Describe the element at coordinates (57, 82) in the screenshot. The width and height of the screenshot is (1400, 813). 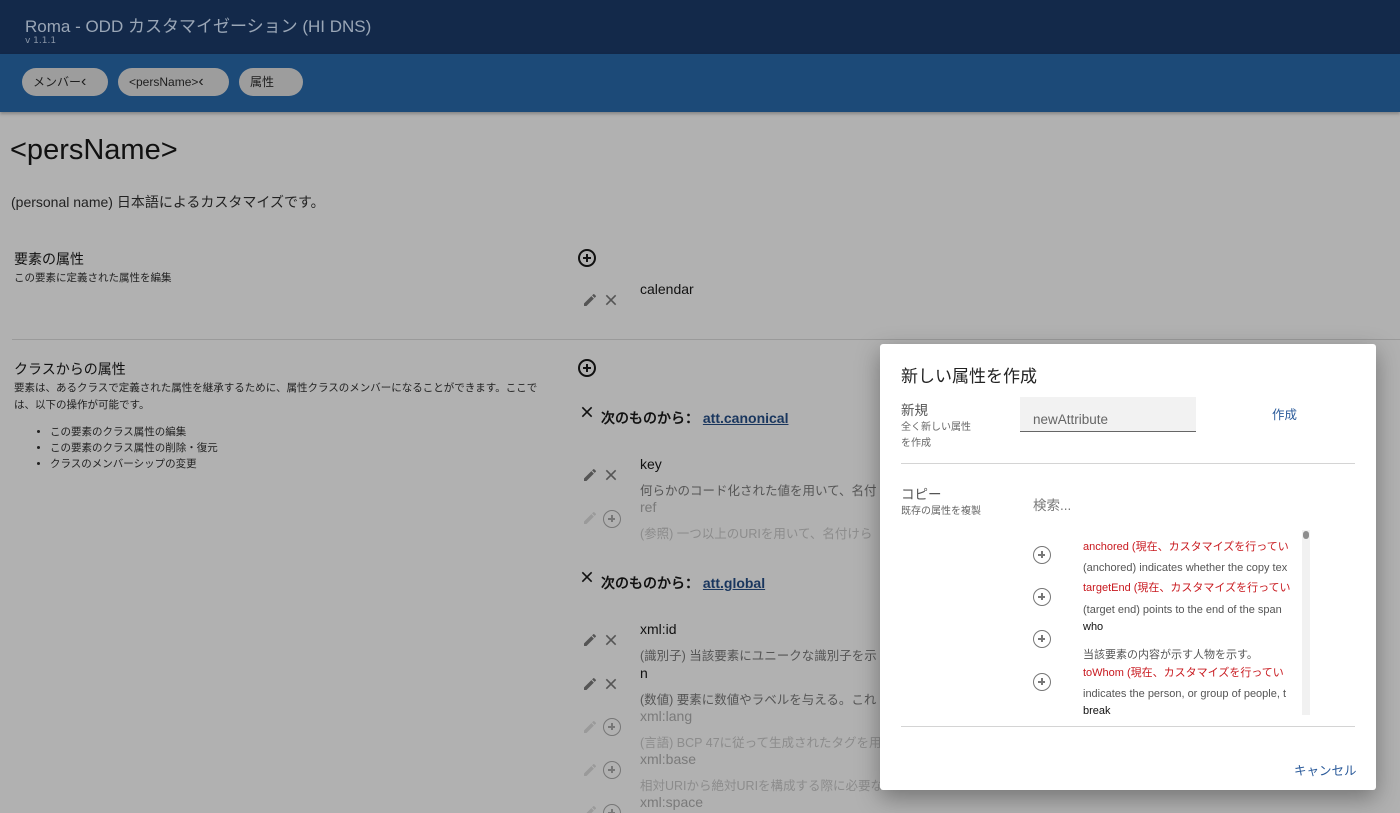
I see `breadcrumb-label: メンバー` at that location.